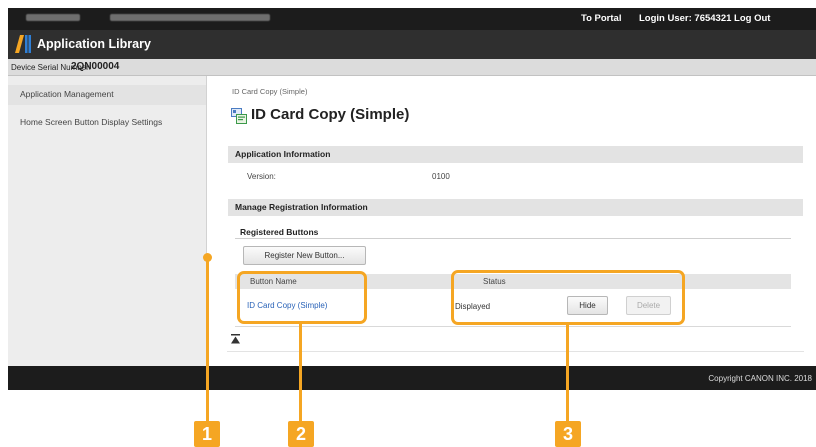 This screenshot has height=447, width=816. I want to click on copyright-text: Copyright CANON INC. 2018, so click(760, 378).